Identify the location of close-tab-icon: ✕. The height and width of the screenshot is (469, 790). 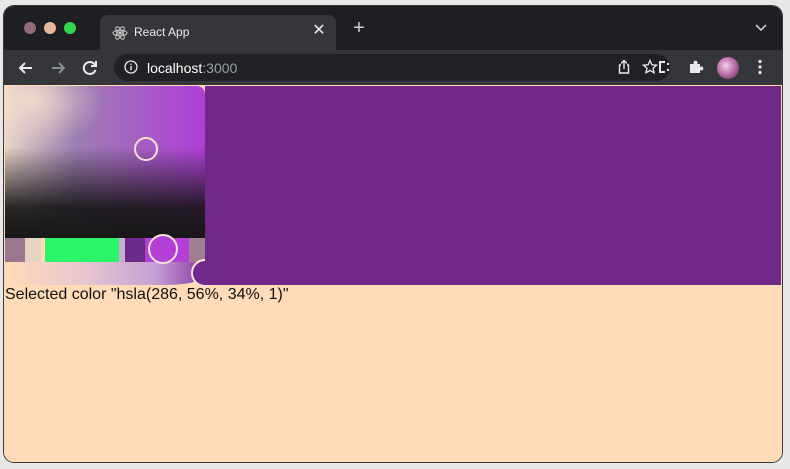
(319, 31).